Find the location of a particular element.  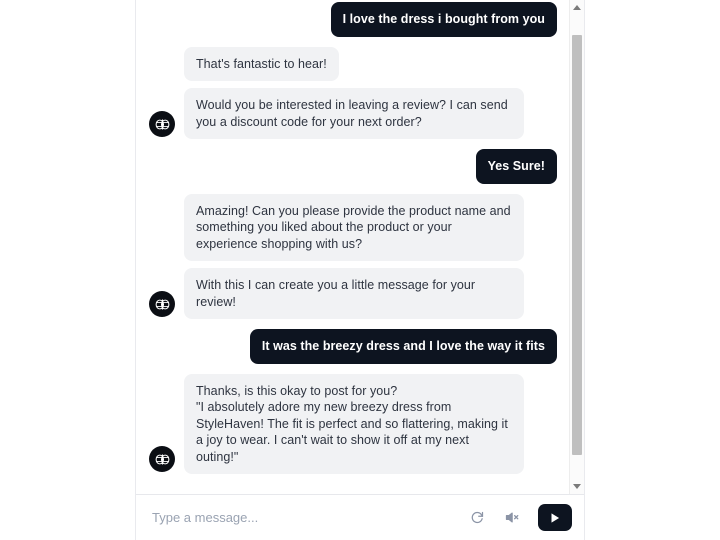

chevron-up-icon is located at coordinates (577, 7).